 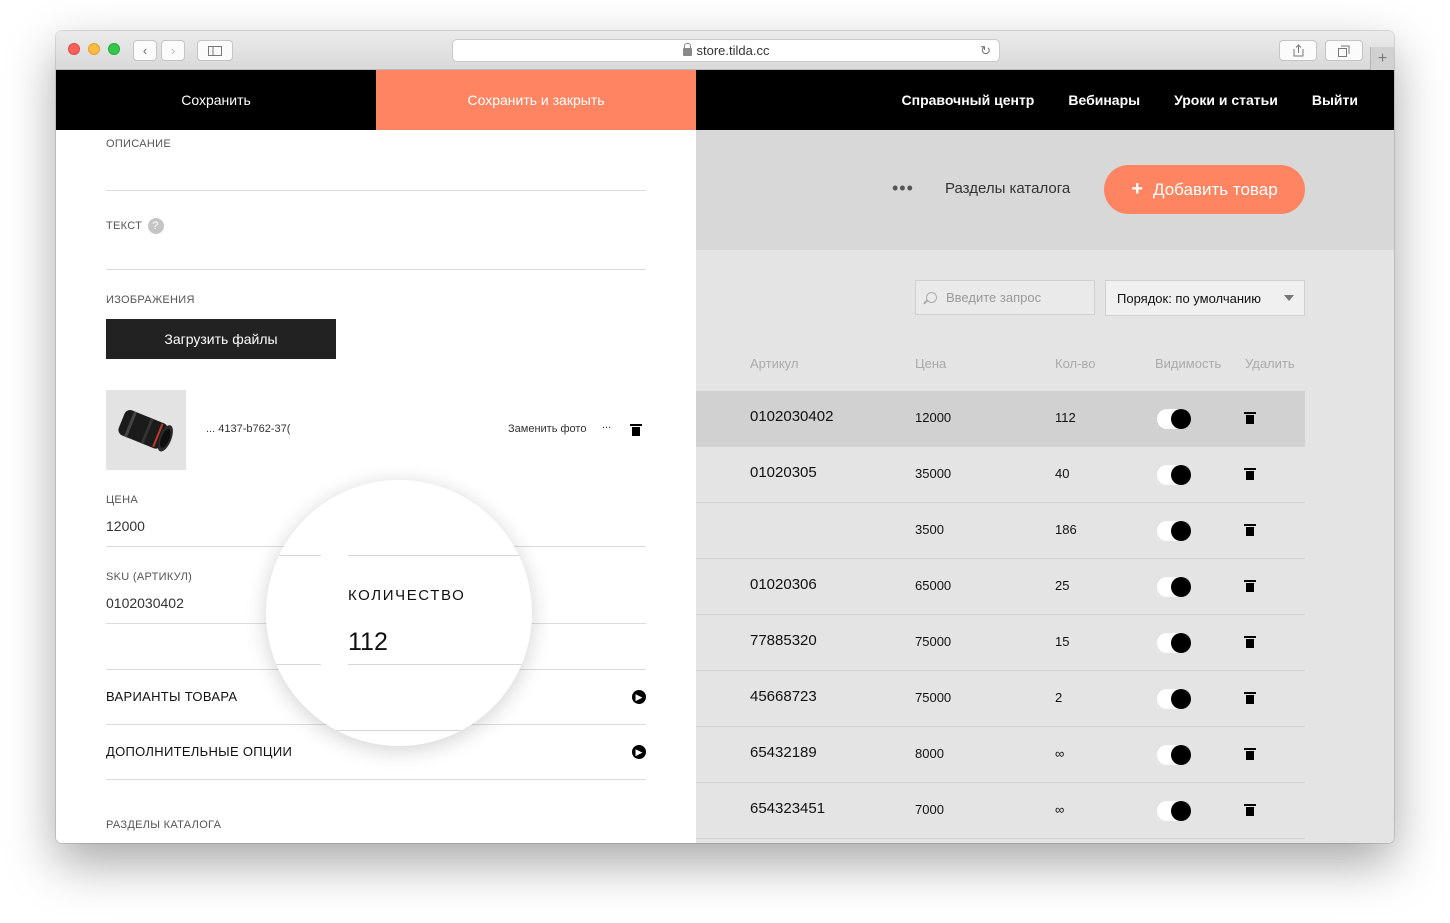 I want to click on sku-label: SKU (АРТИКУЛ), so click(x=149, y=577).